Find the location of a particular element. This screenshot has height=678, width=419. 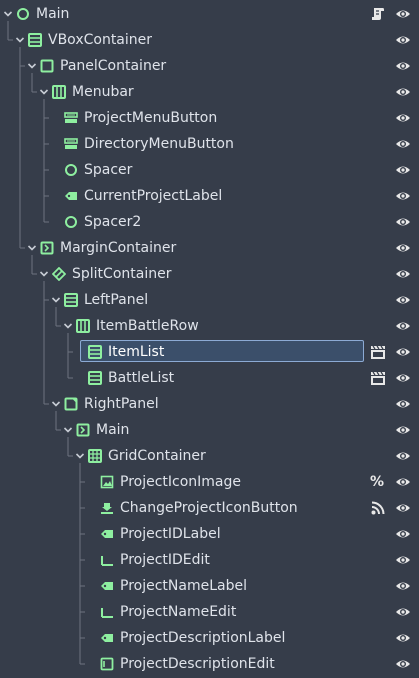

node-label: Menubar is located at coordinates (103, 92).